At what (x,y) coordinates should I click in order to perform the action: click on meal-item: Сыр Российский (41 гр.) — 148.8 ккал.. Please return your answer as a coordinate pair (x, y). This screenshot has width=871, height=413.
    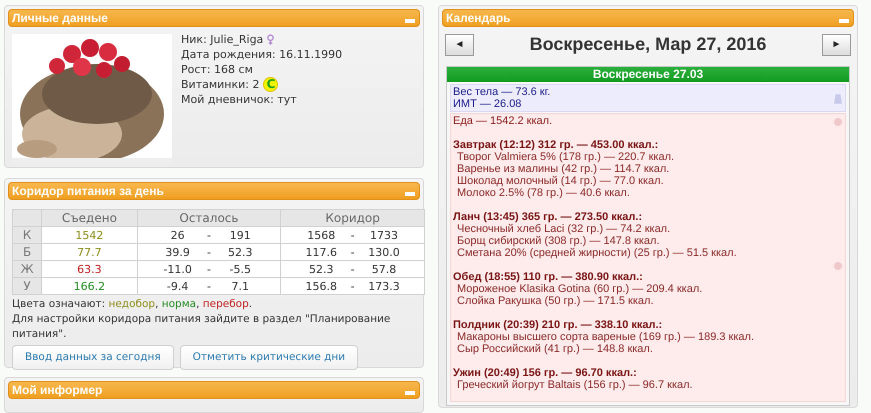
    Looking at the image, I should click on (554, 349).